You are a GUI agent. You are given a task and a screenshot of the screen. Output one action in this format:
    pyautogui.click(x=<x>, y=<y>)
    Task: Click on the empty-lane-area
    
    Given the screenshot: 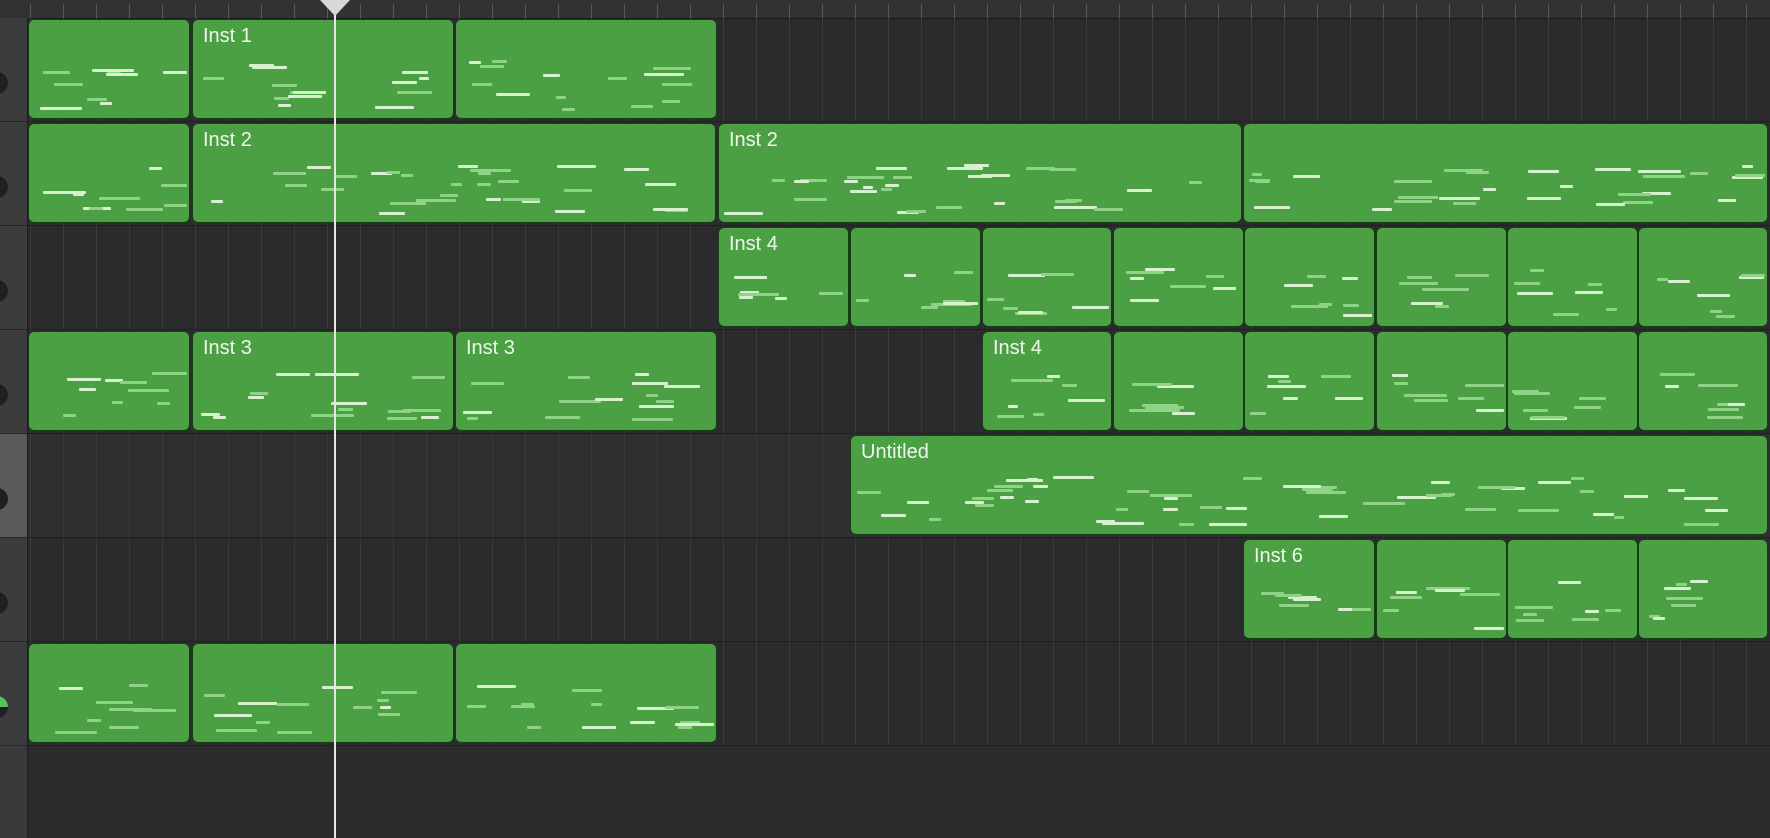 What is the action you would take?
    pyautogui.click(x=899, y=792)
    